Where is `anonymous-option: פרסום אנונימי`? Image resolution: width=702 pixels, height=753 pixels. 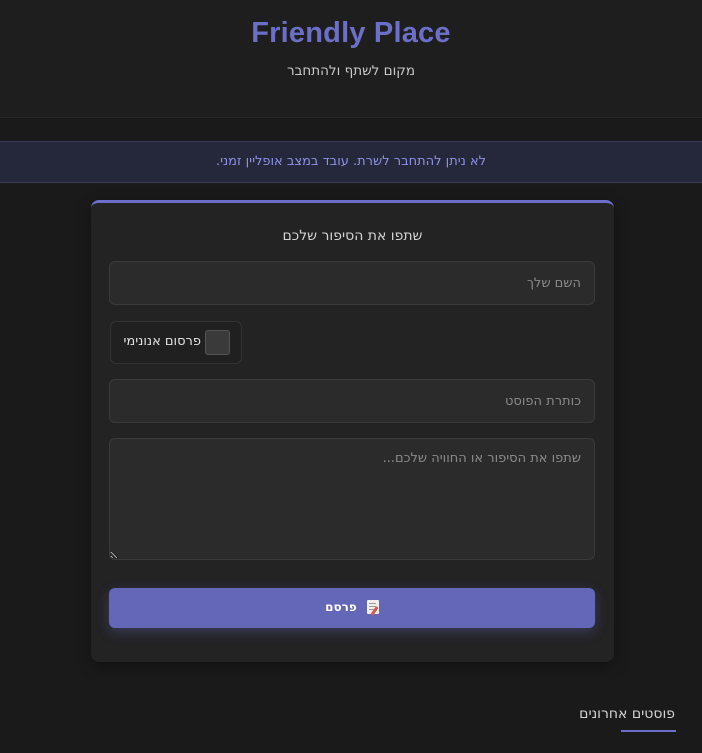
anonymous-option: פרסום אנונימי is located at coordinates (176, 342).